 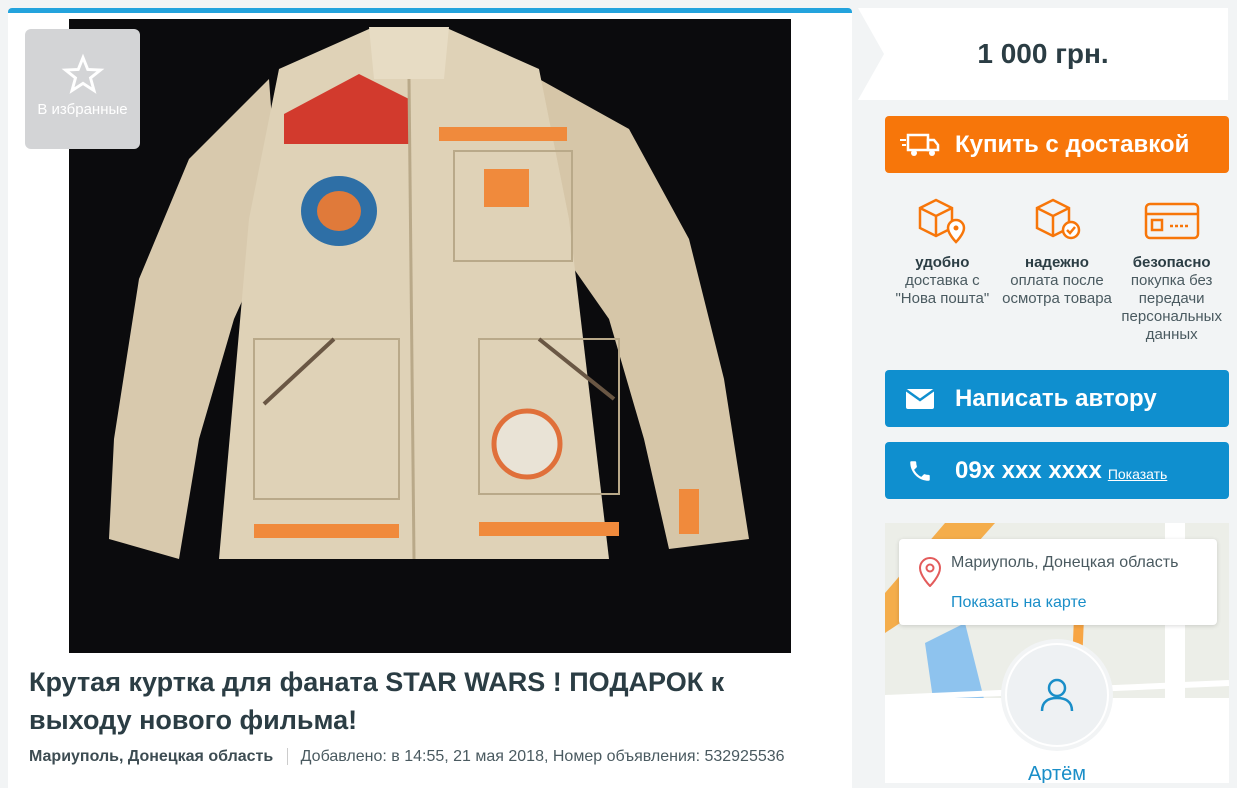 I want to click on favorite-label: В избранные, so click(x=82, y=109).